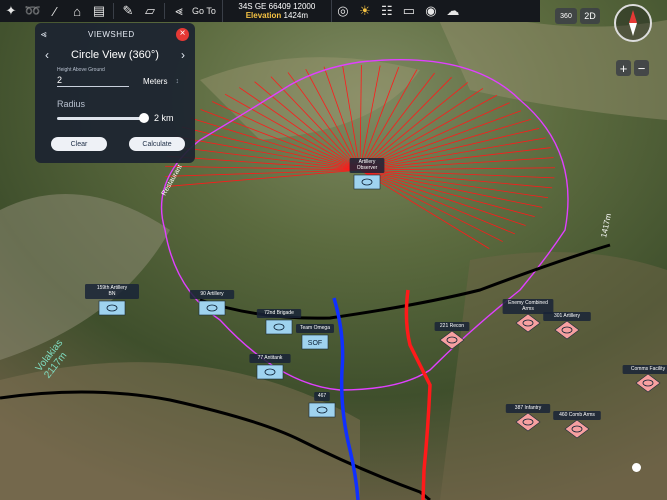 The width and height of the screenshot is (667, 500). Describe the element at coordinates (33, 11) in the screenshot. I see `route-icon: ➿` at that location.